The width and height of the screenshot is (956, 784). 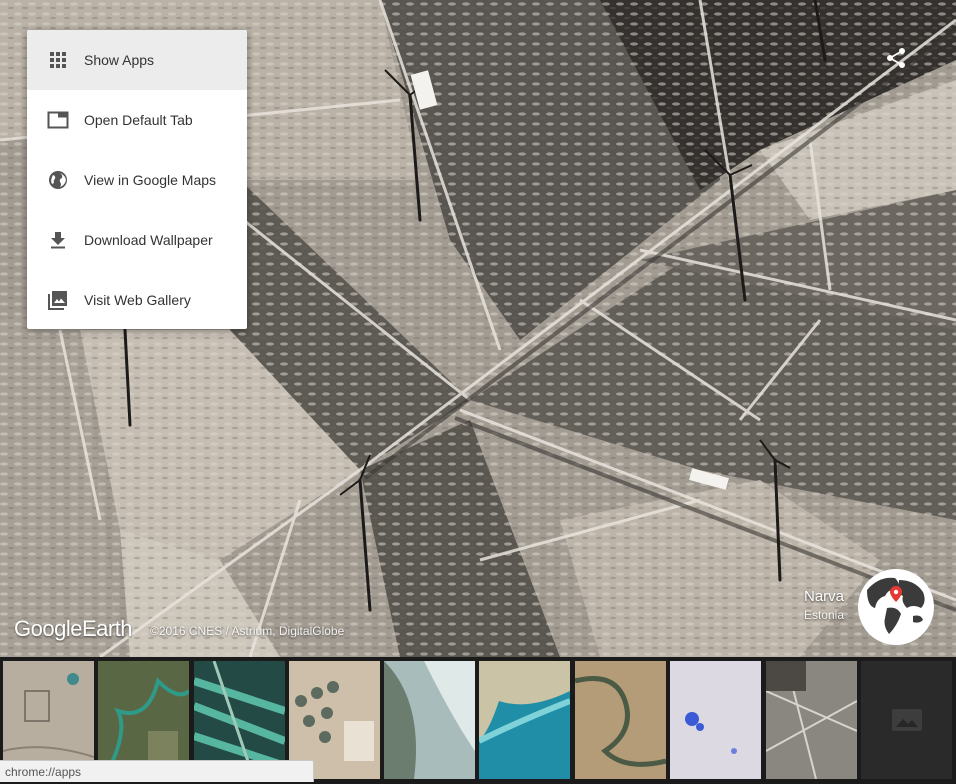 What do you see at coordinates (823, 615) in the screenshot?
I see `location-country: Estonia` at bounding box center [823, 615].